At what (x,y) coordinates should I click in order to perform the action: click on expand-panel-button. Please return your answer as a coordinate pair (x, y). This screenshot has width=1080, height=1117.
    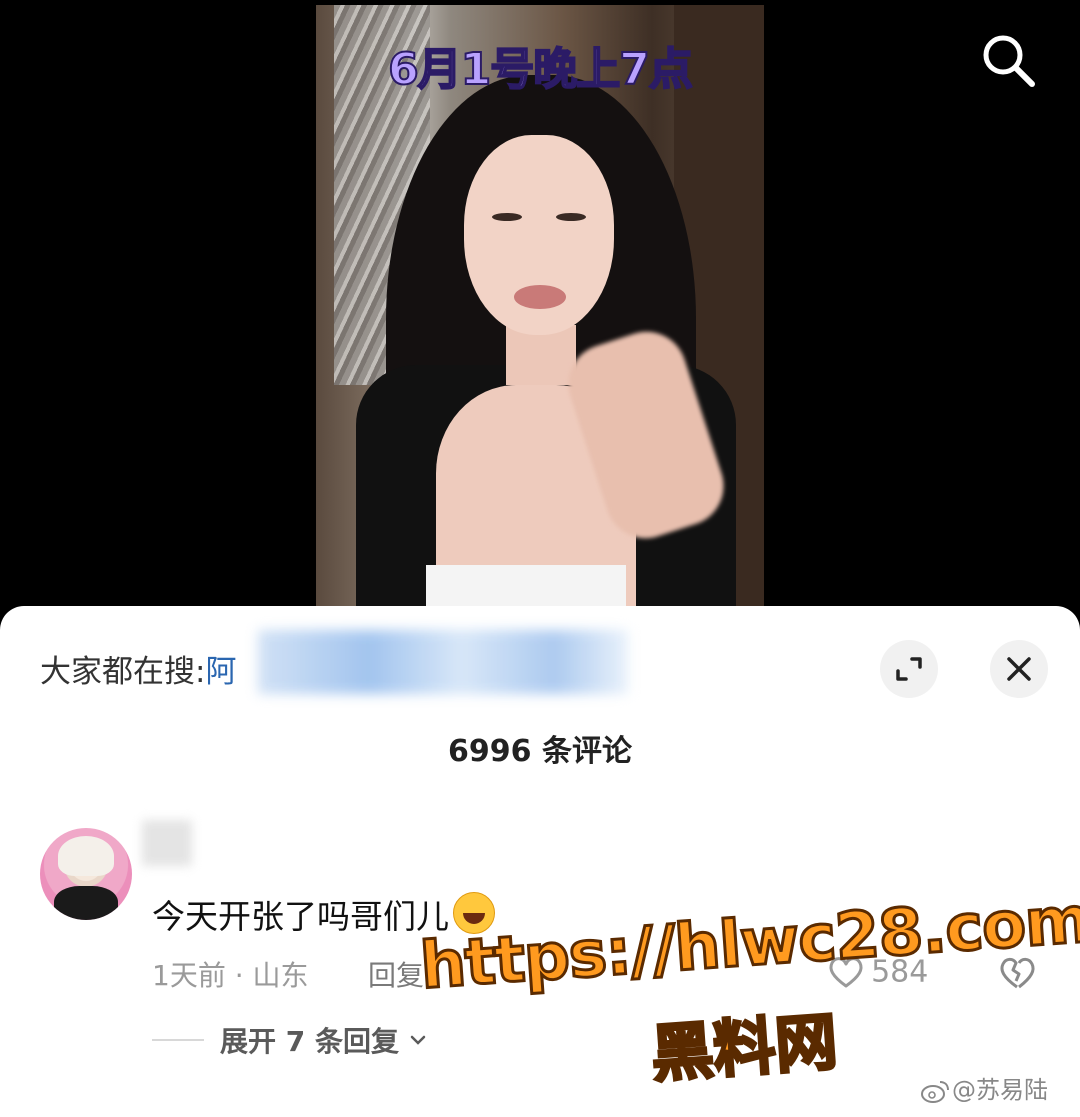
    Looking at the image, I should click on (909, 669).